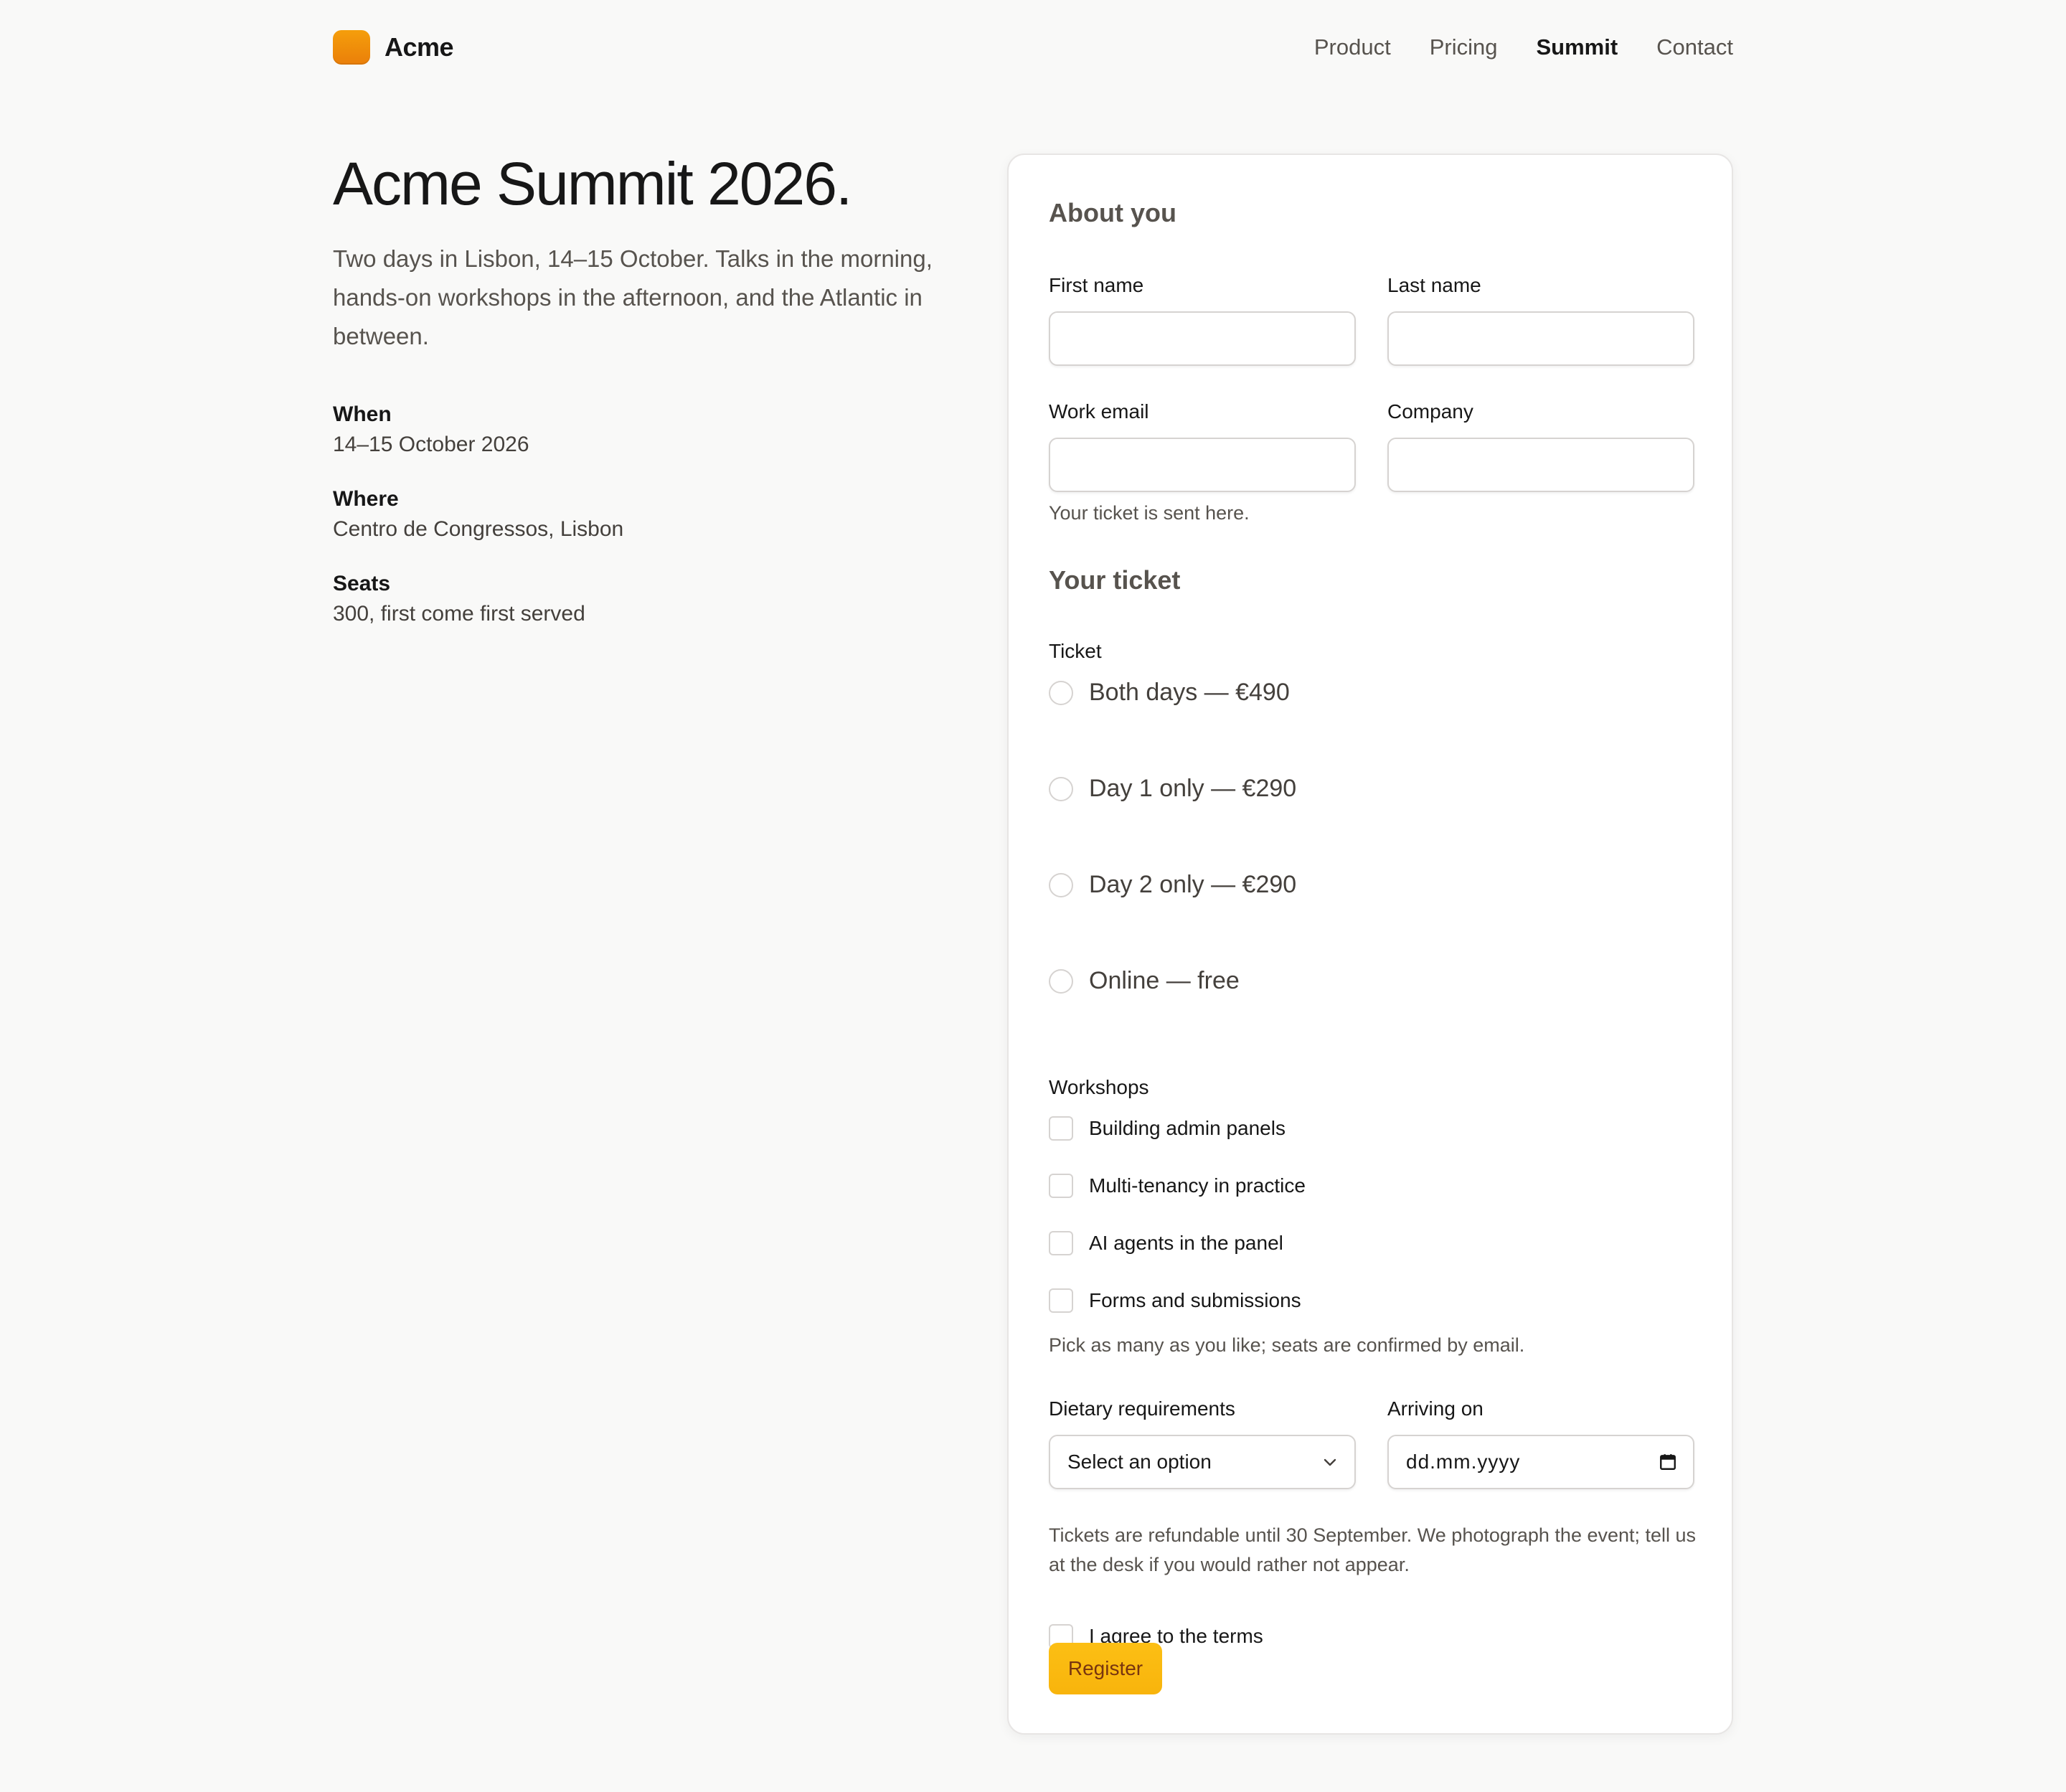 The width and height of the screenshot is (2066, 1792). What do you see at coordinates (1149, 513) in the screenshot?
I see `email-hint: Your ticket is sent here.` at bounding box center [1149, 513].